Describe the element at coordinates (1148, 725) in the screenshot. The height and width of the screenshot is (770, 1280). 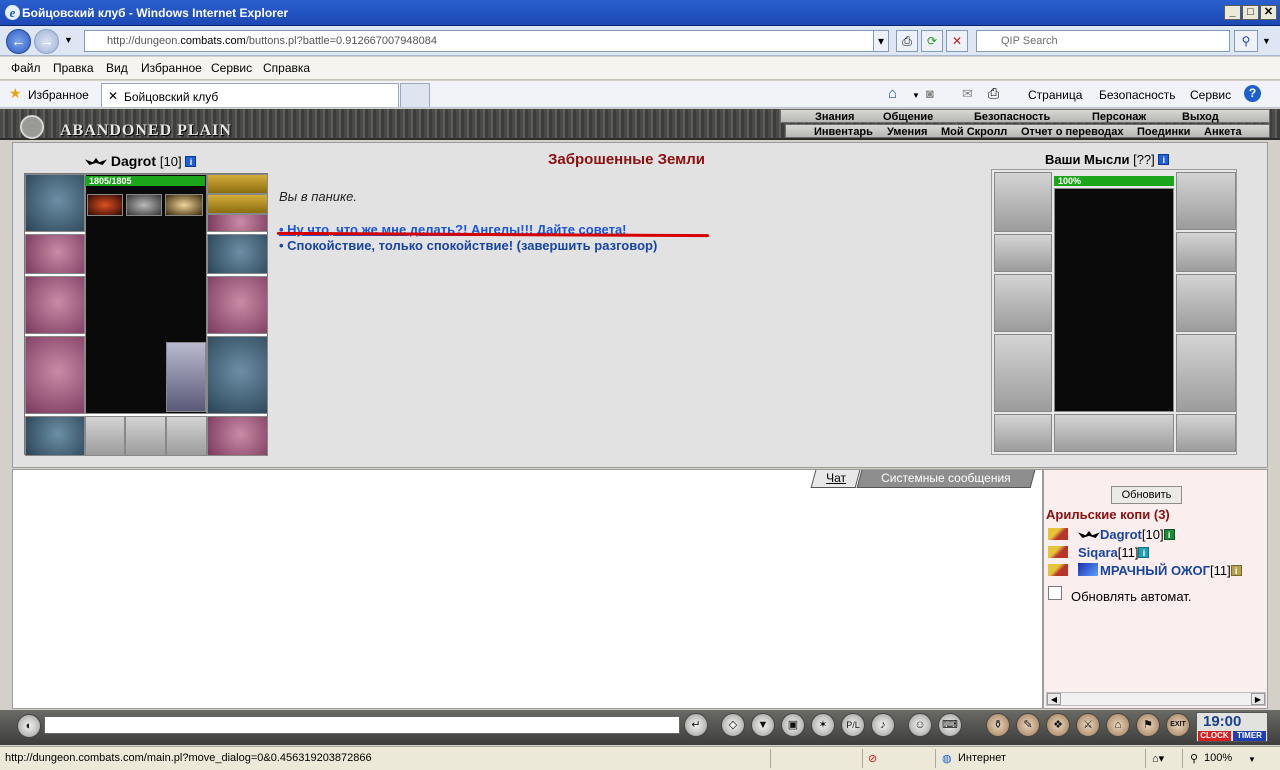
I see `flag-icon: ⚑` at that location.